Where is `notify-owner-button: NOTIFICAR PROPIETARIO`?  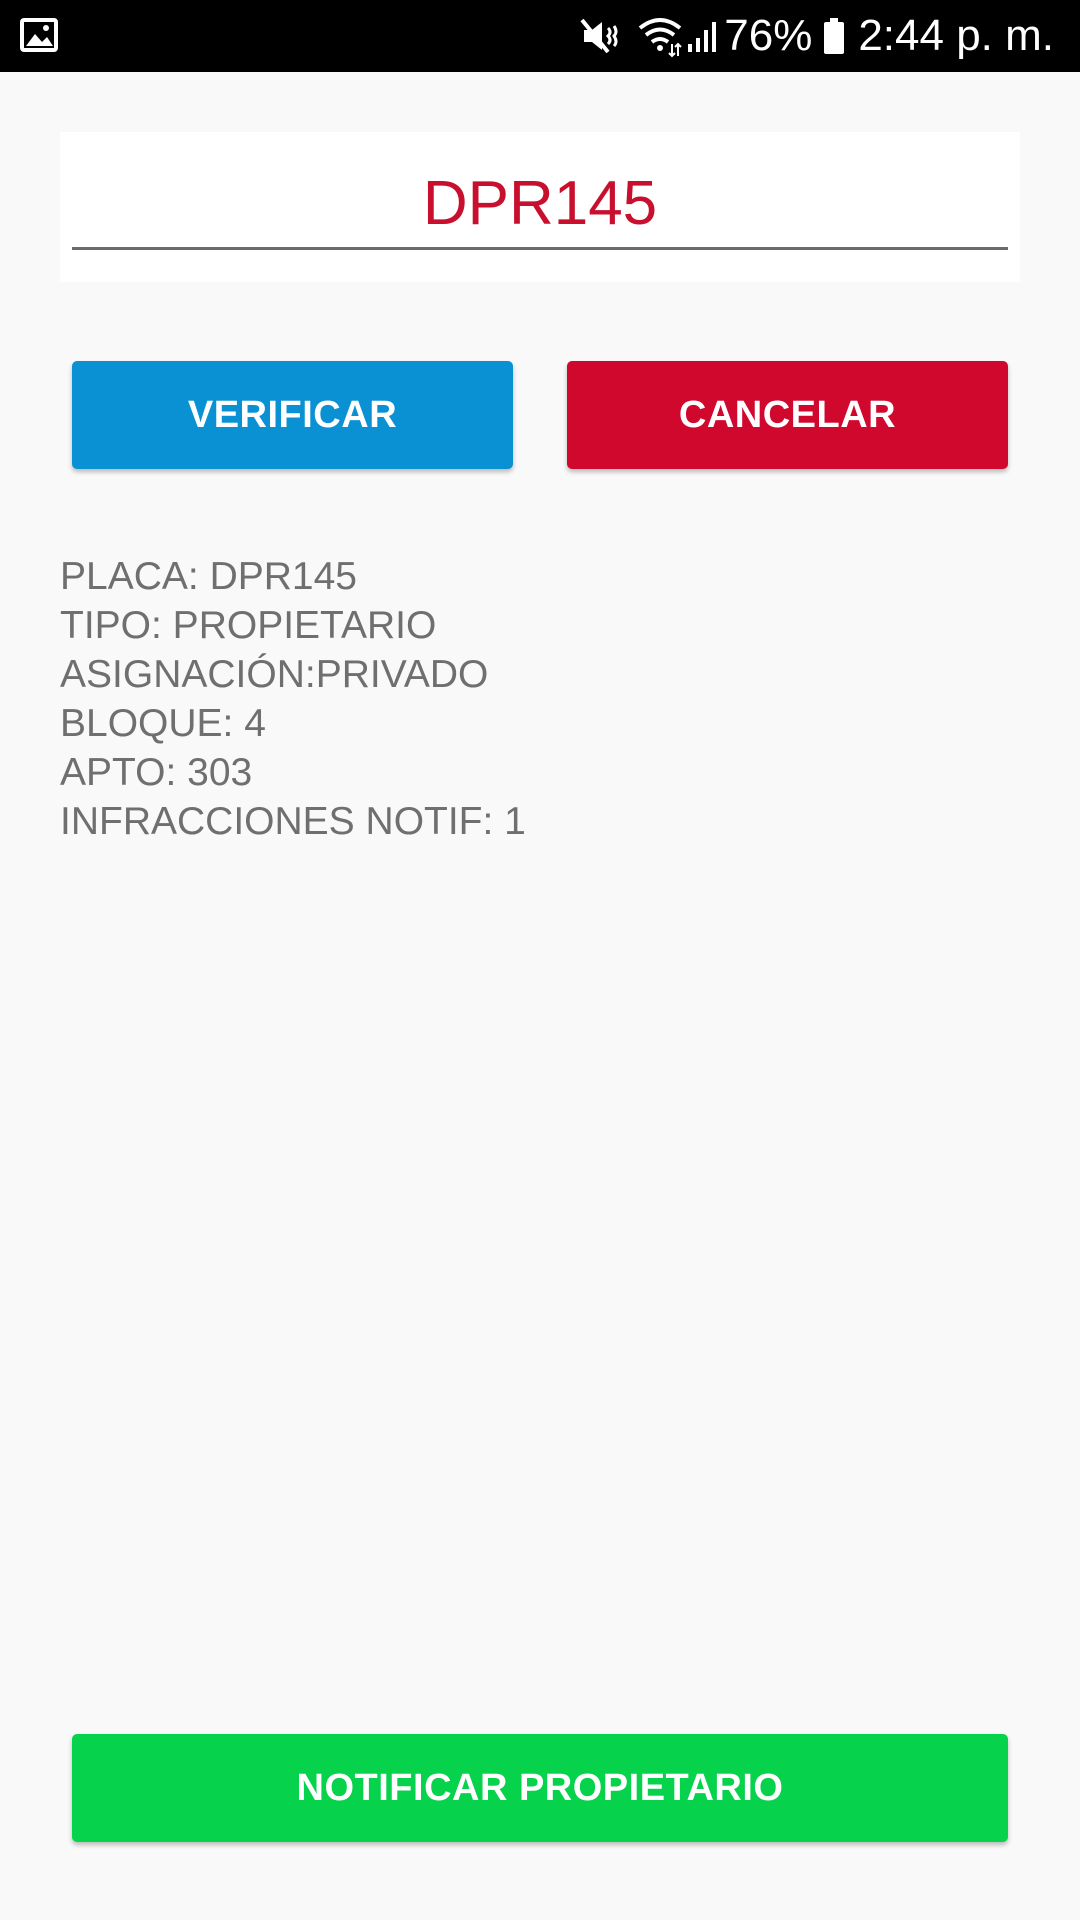
notify-owner-button: NOTIFICAR PROPIETARIO is located at coordinates (540, 1788).